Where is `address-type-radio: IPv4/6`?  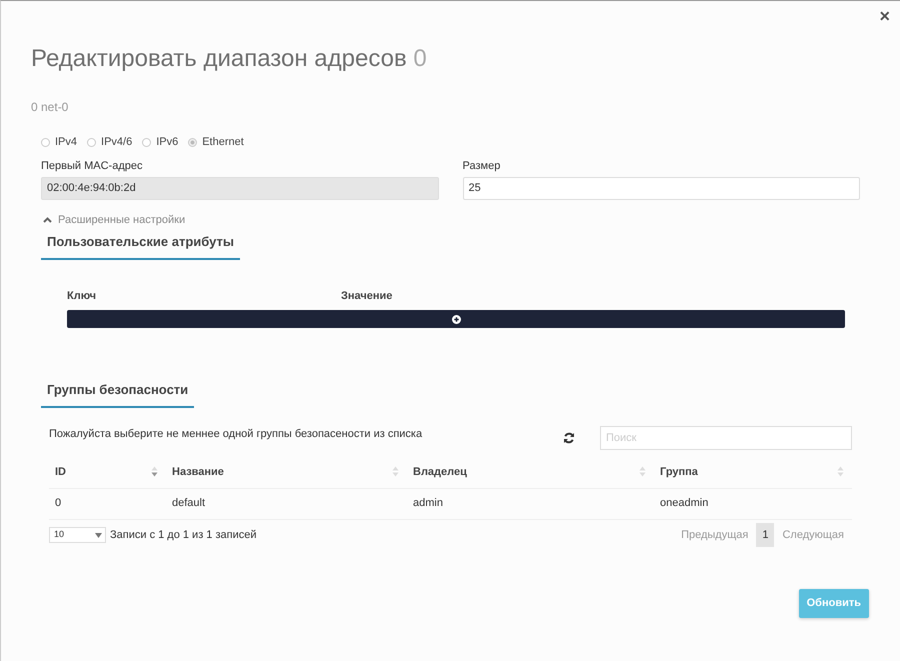
address-type-radio: IPv4/6 is located at coordinates (109, 142).